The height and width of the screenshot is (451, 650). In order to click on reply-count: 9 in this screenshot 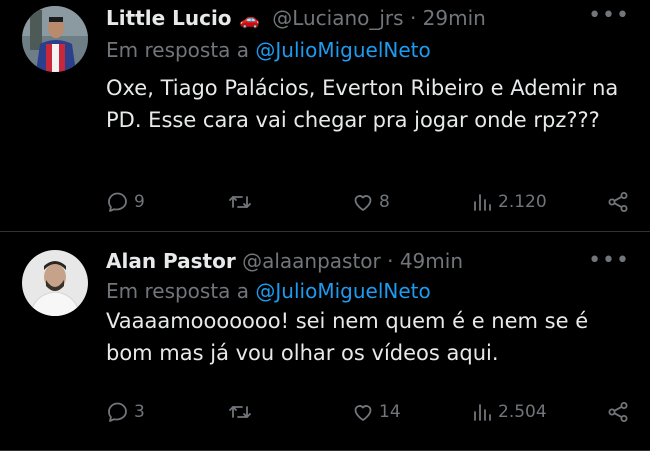, I will do `click(139, 202)`.